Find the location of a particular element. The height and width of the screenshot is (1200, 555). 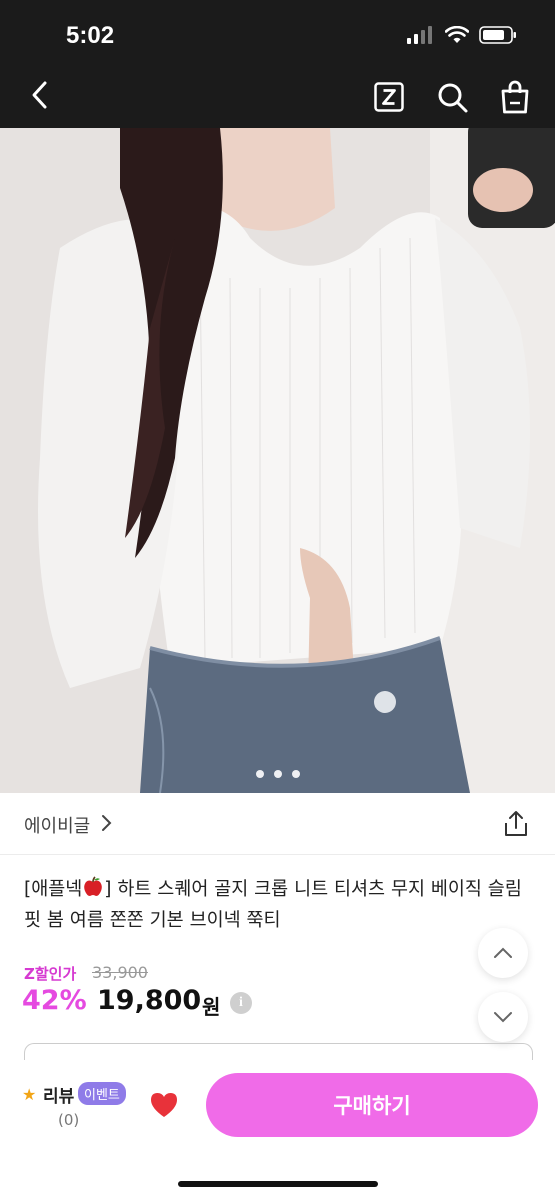

status-icons is located at coordinates (462, 35).